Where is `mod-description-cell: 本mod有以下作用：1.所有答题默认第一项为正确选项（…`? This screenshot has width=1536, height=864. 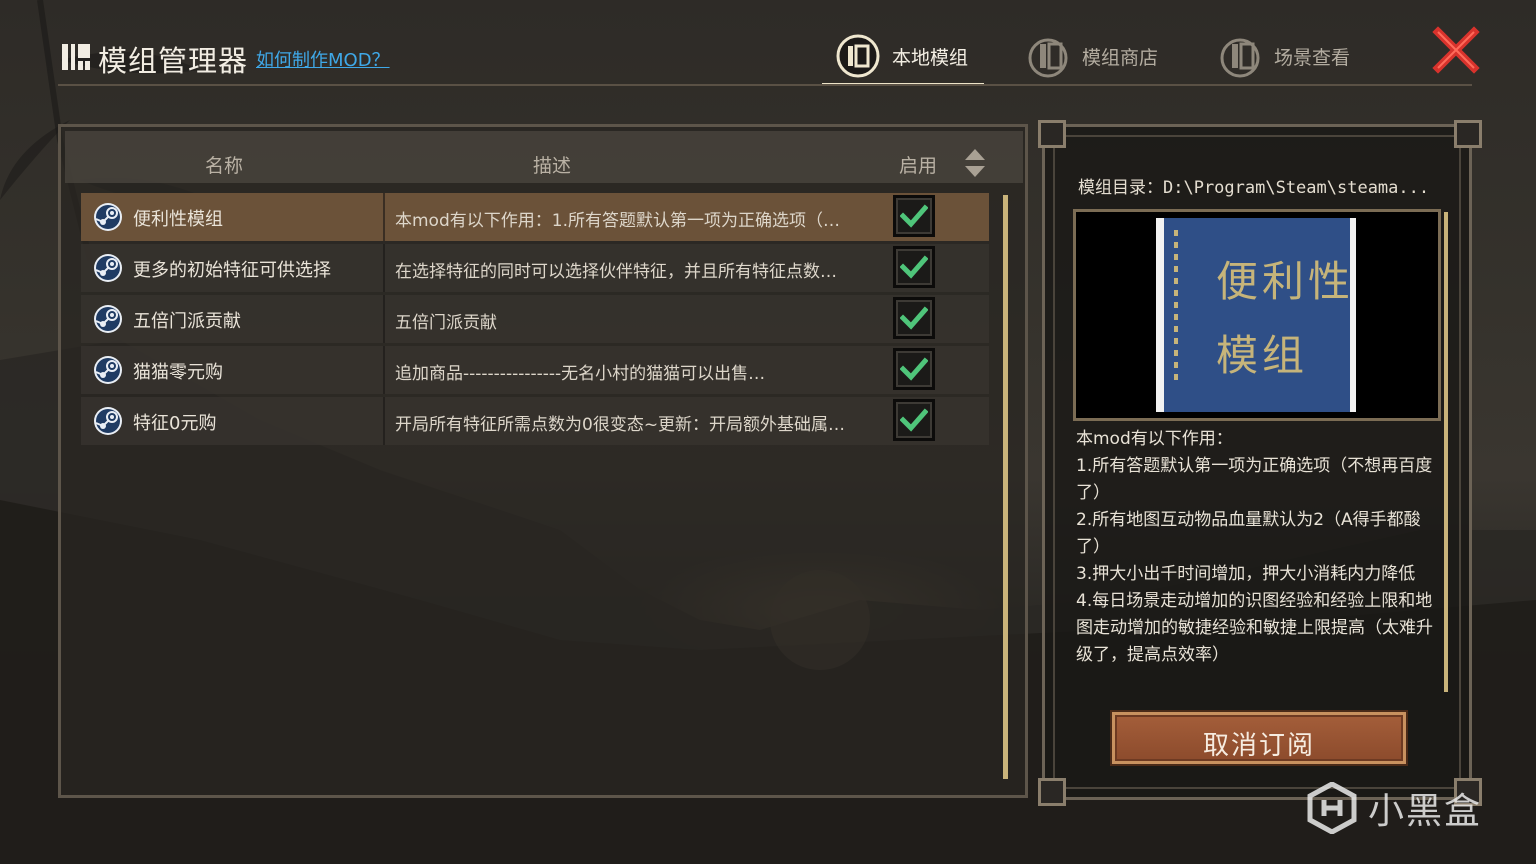
mod-description-cell: 本mod有以下作用：1.所有答题默认第一项为正确选项（… is located at coordinates (617, 221).